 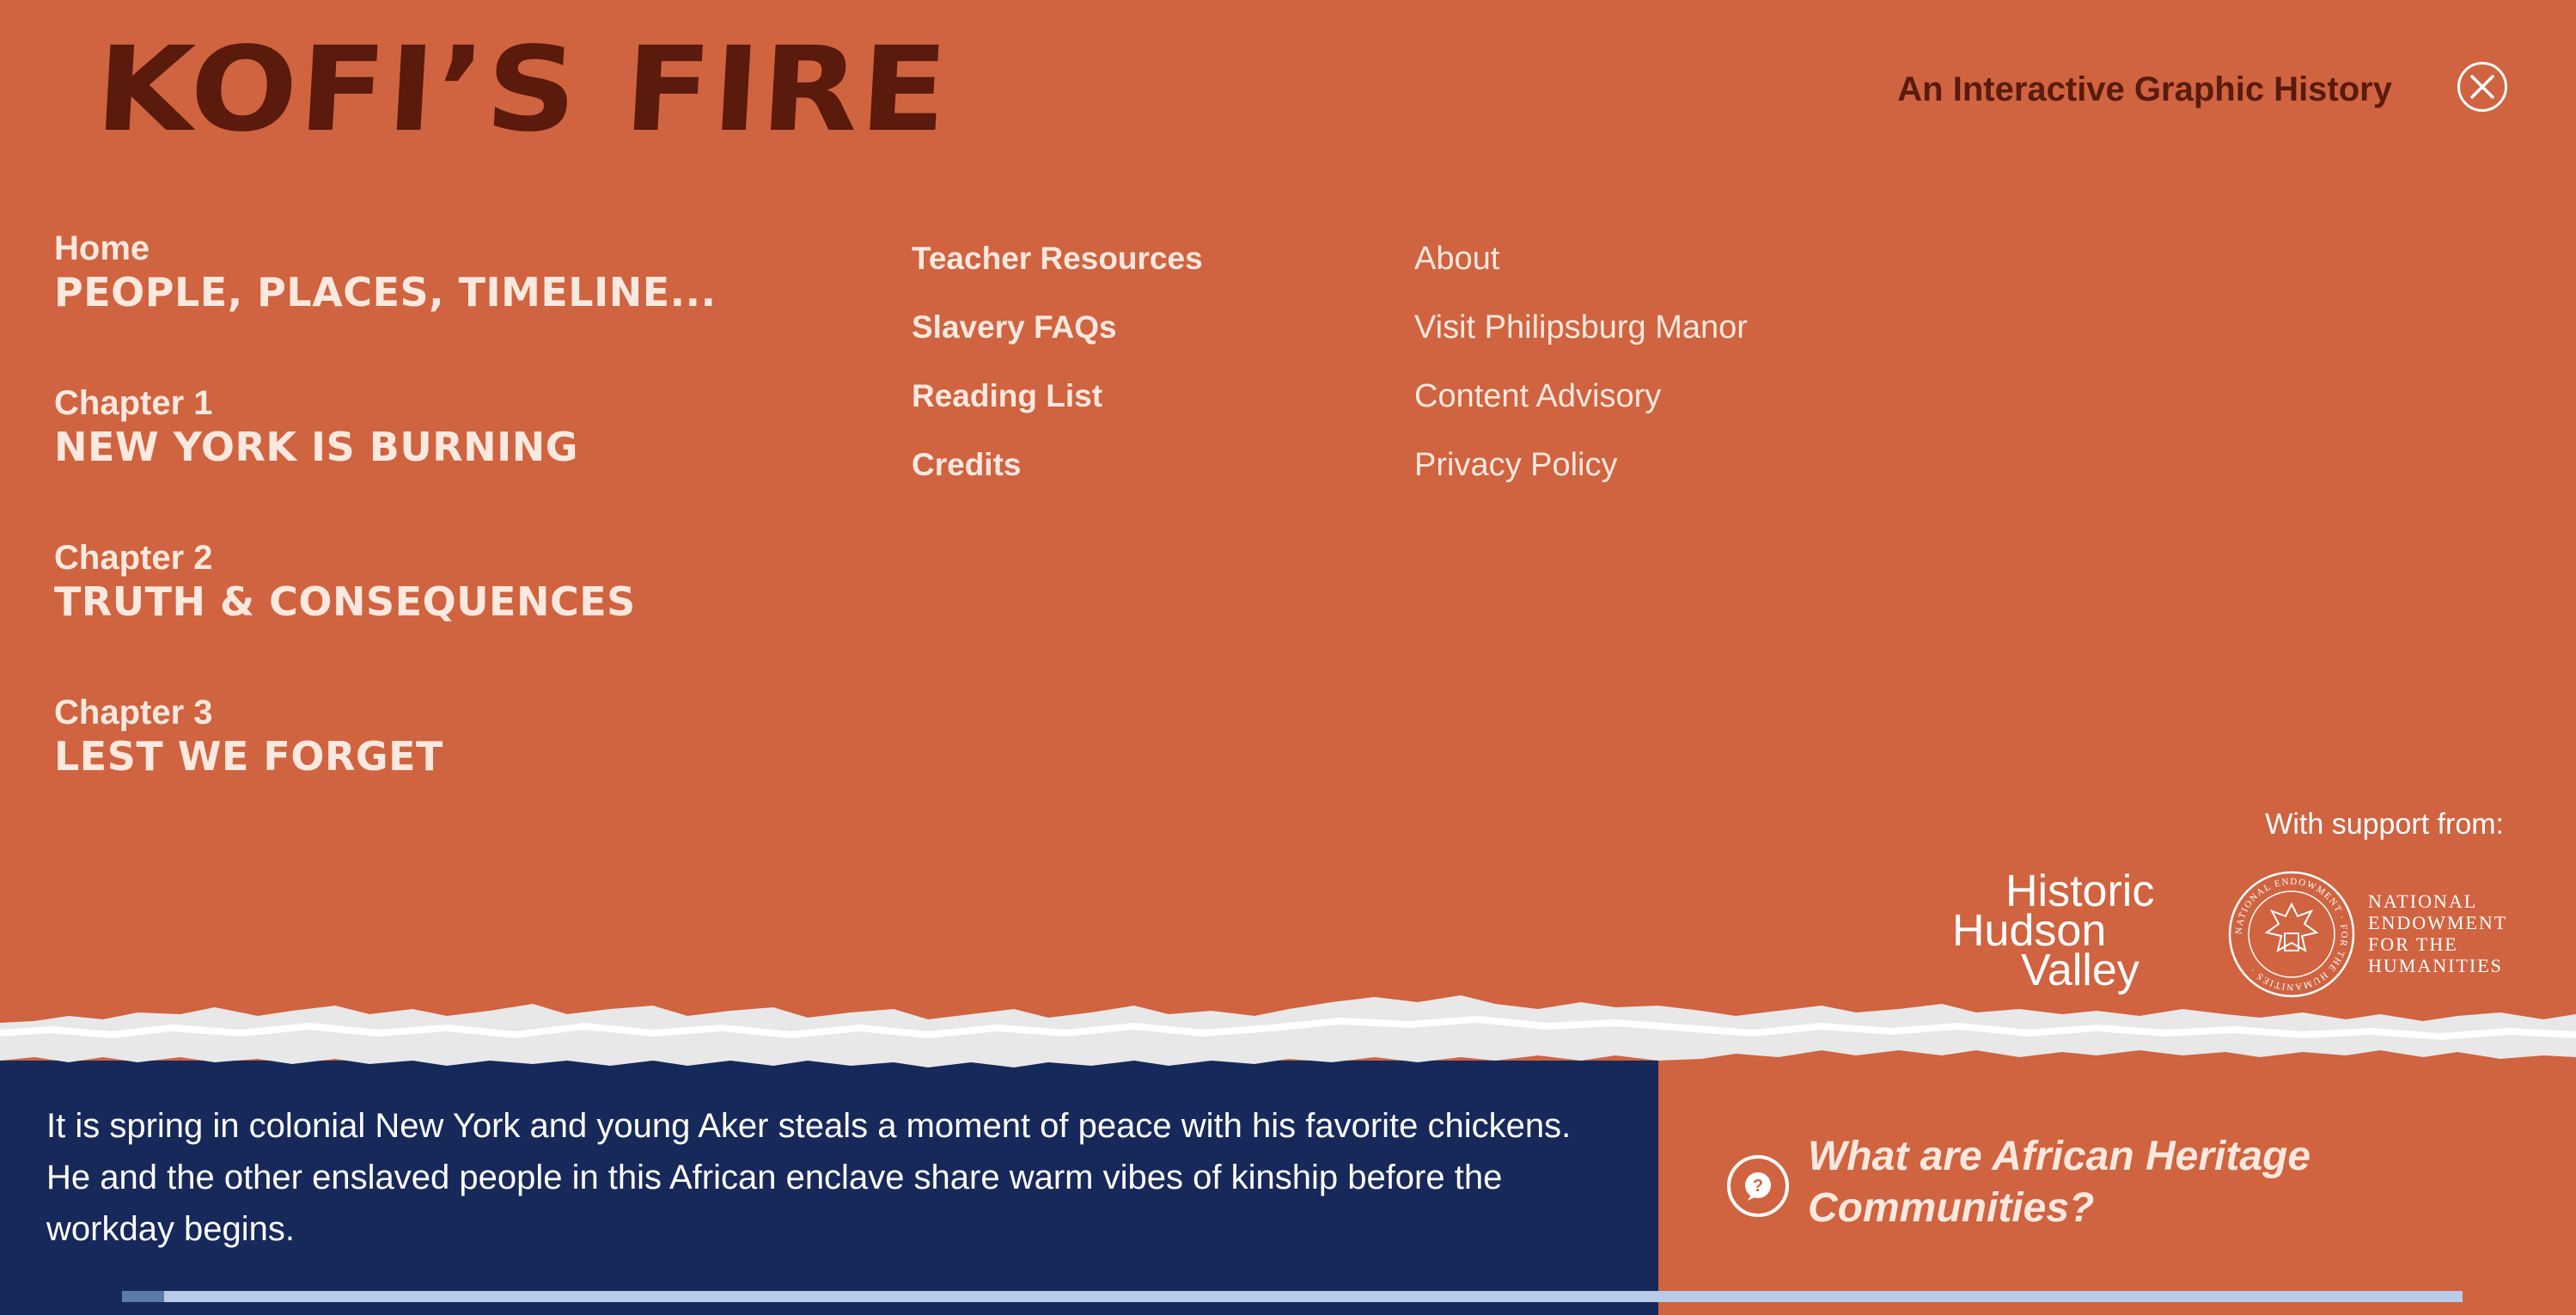 I want to click on support-label: With support from:, so click(x=2384, y=825).